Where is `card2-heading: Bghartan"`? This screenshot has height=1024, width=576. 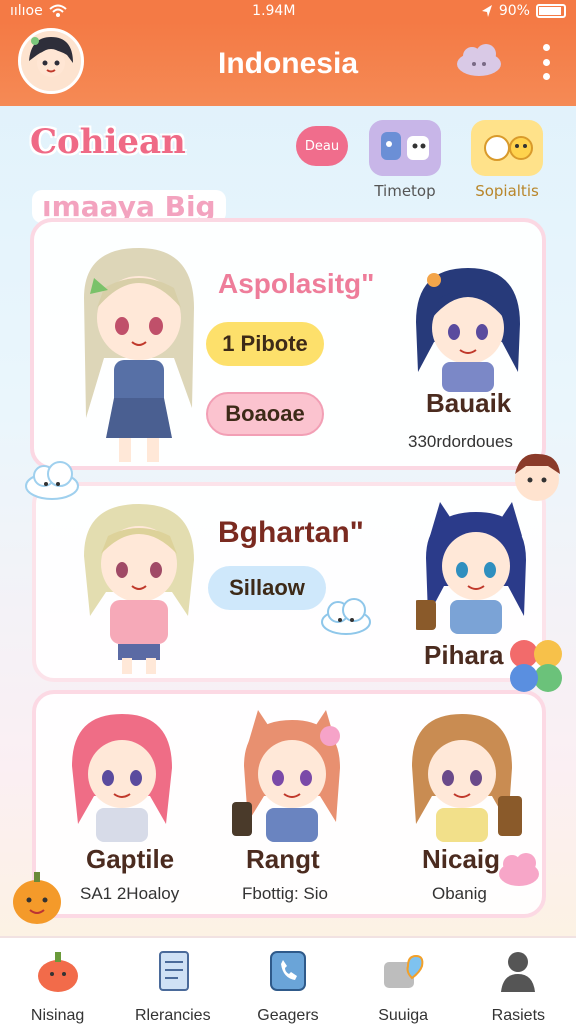
card2-heading: Bghartan" is located at coordinates (291, 532).